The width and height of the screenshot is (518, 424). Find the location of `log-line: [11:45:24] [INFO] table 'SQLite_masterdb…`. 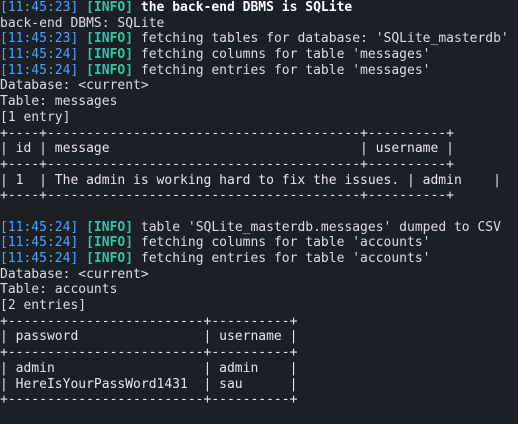

log-line: [11:45:24] [INFO] table 'SQLite_masterdb… is located at coordinates (259, 228).